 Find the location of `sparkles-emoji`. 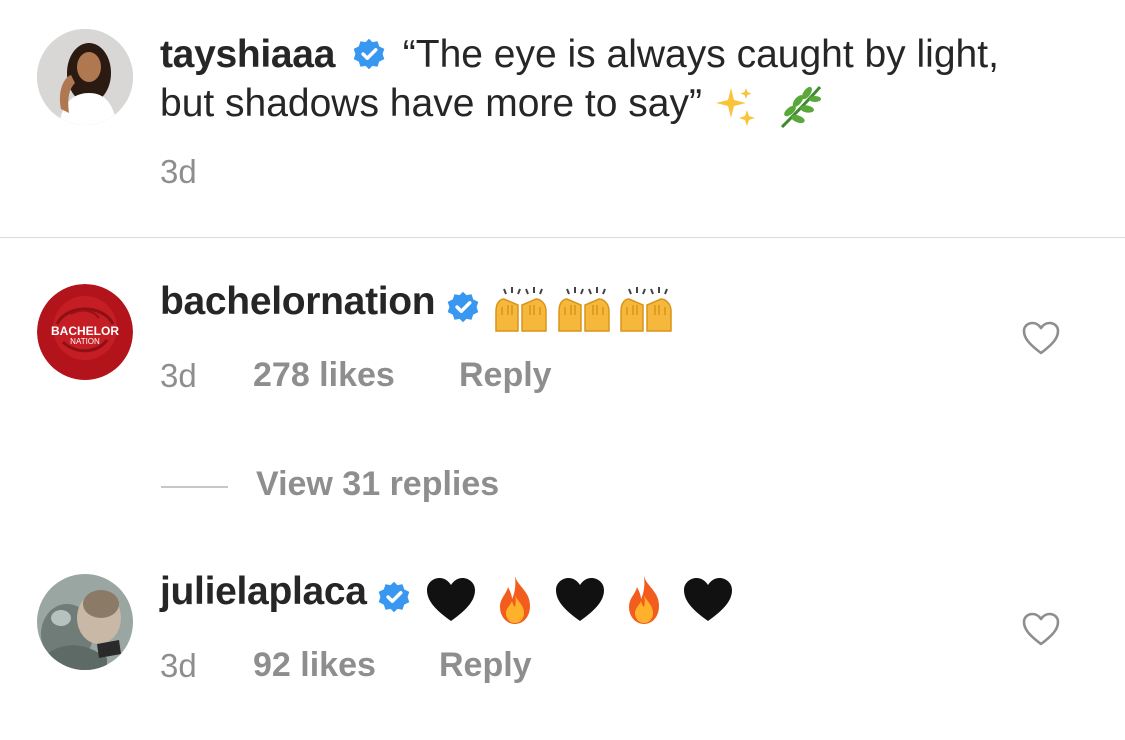

sparkles-emoji is located at coordinates (735, 106).